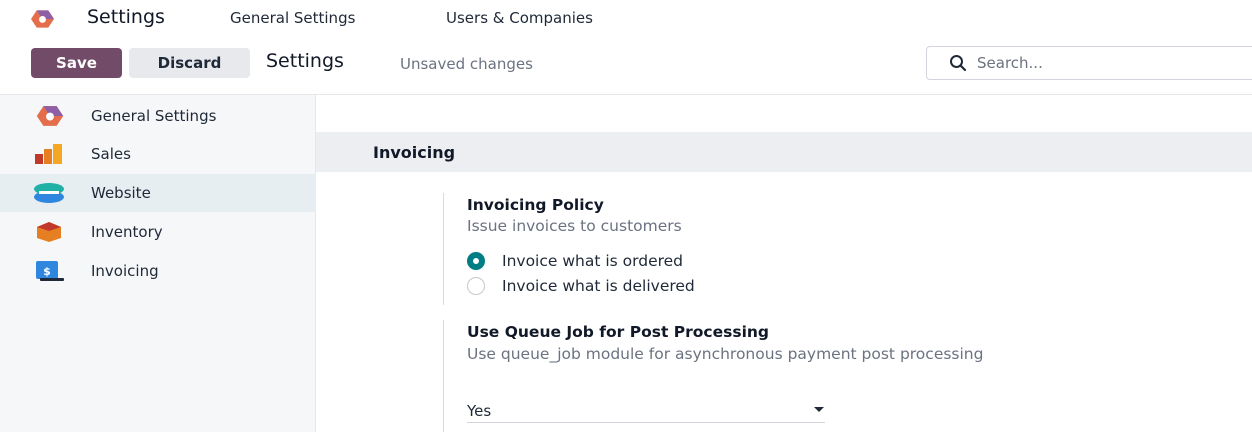 The image size is (1252, 432). Describe the element at coordinates (476, 261) in the screenshot. I see `radio-checked` at that location.